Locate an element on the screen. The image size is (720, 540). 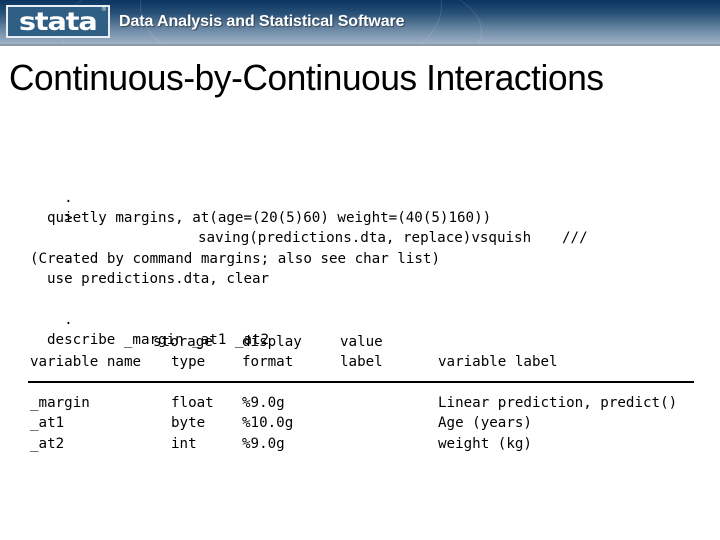
command-text: use predictions.dta, clear is located at coordinates (158, 279).